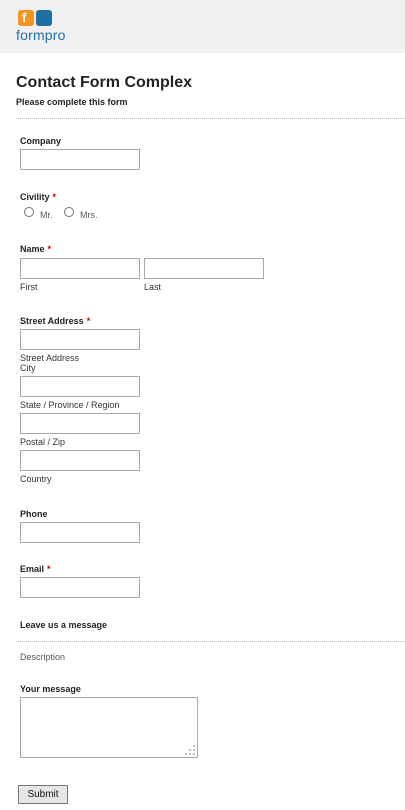  What do you see at coordinates (50, 689) in the screenshot?
I see `message-label: Your message` at bounding box center [50, 689].